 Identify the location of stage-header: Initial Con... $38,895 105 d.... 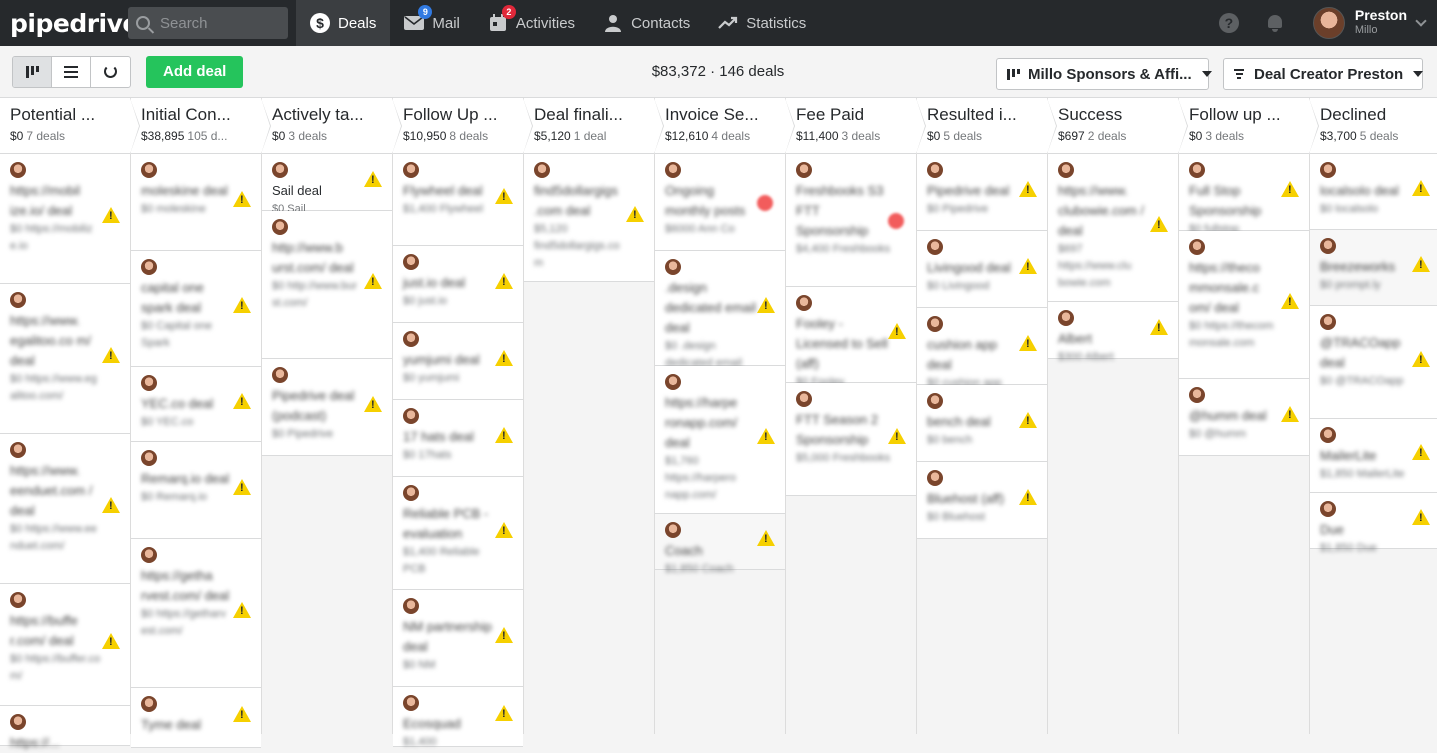
(201, 126).